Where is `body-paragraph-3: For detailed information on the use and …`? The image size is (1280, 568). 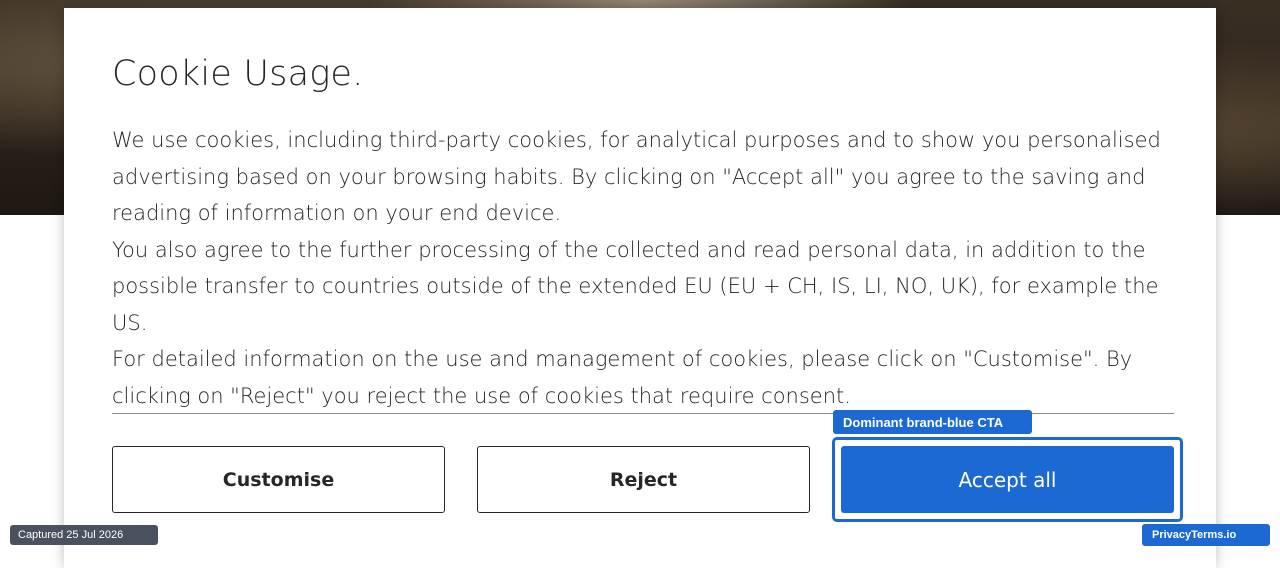 body-paragraph-3: For detailed information on the use and … is located at coordinates (622, 377).